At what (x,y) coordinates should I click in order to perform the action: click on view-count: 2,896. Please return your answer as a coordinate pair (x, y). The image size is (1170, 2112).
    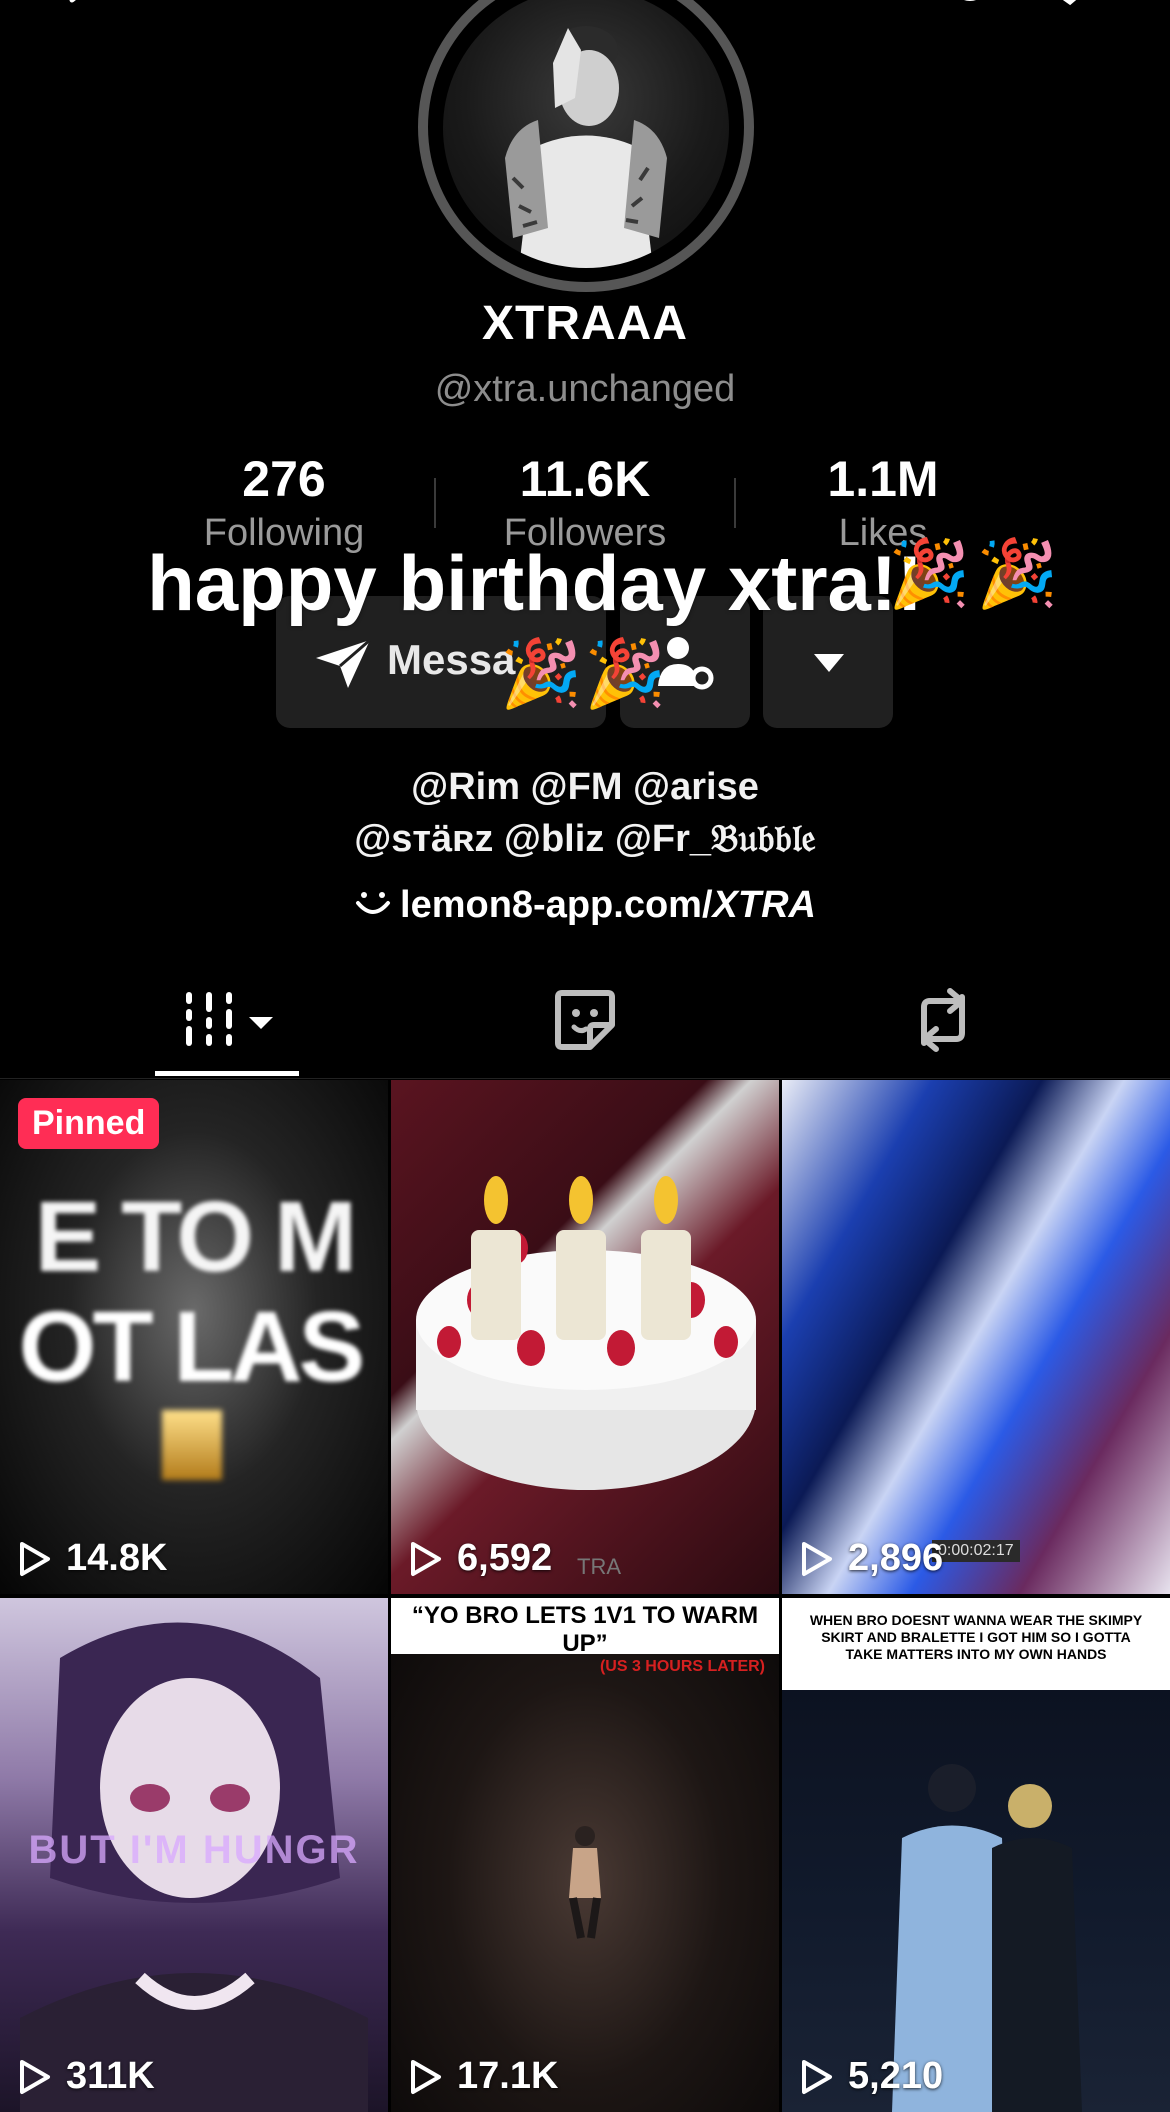
    Looking at the image, I should click on (871, 1558).